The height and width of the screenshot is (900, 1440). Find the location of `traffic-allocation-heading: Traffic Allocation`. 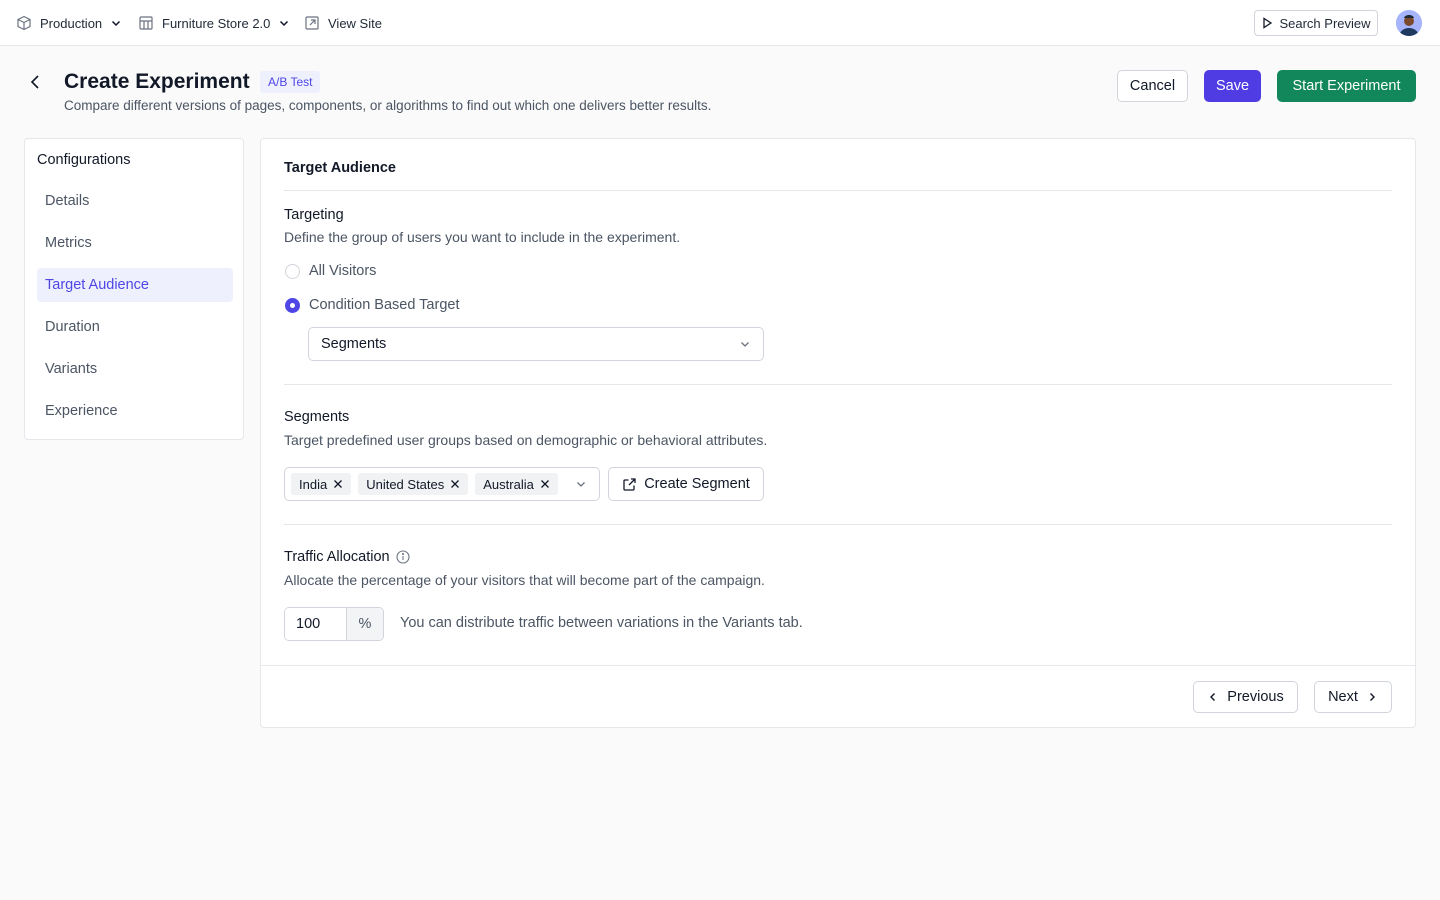

traffic-allocation-heading: Traffic Allocation is located at coordinates (347, 557).